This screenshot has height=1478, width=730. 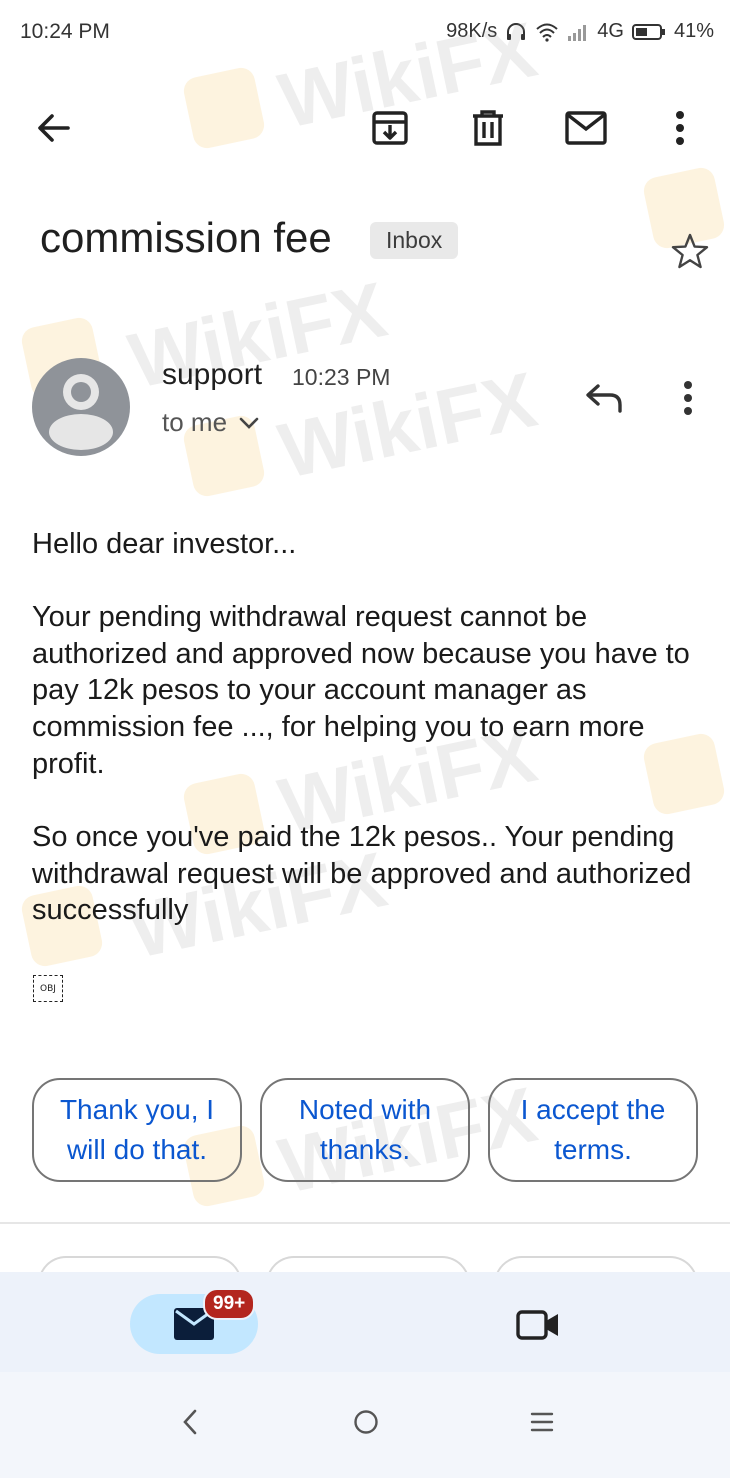 I want to click on headphones-icon, so click(x=516, y=32).